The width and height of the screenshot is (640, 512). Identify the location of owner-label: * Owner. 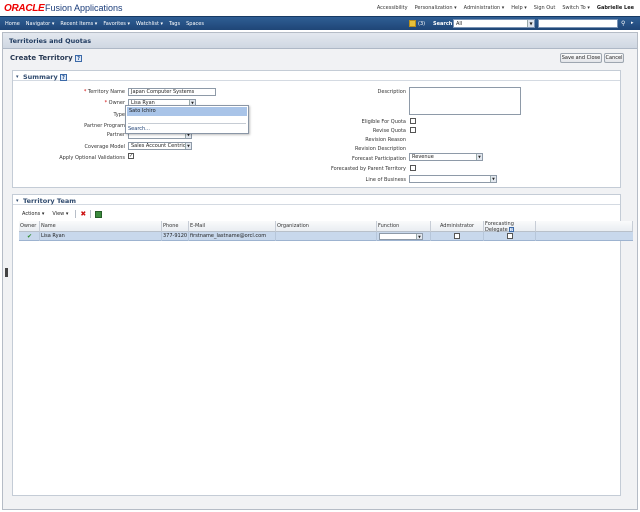
(114, 103).